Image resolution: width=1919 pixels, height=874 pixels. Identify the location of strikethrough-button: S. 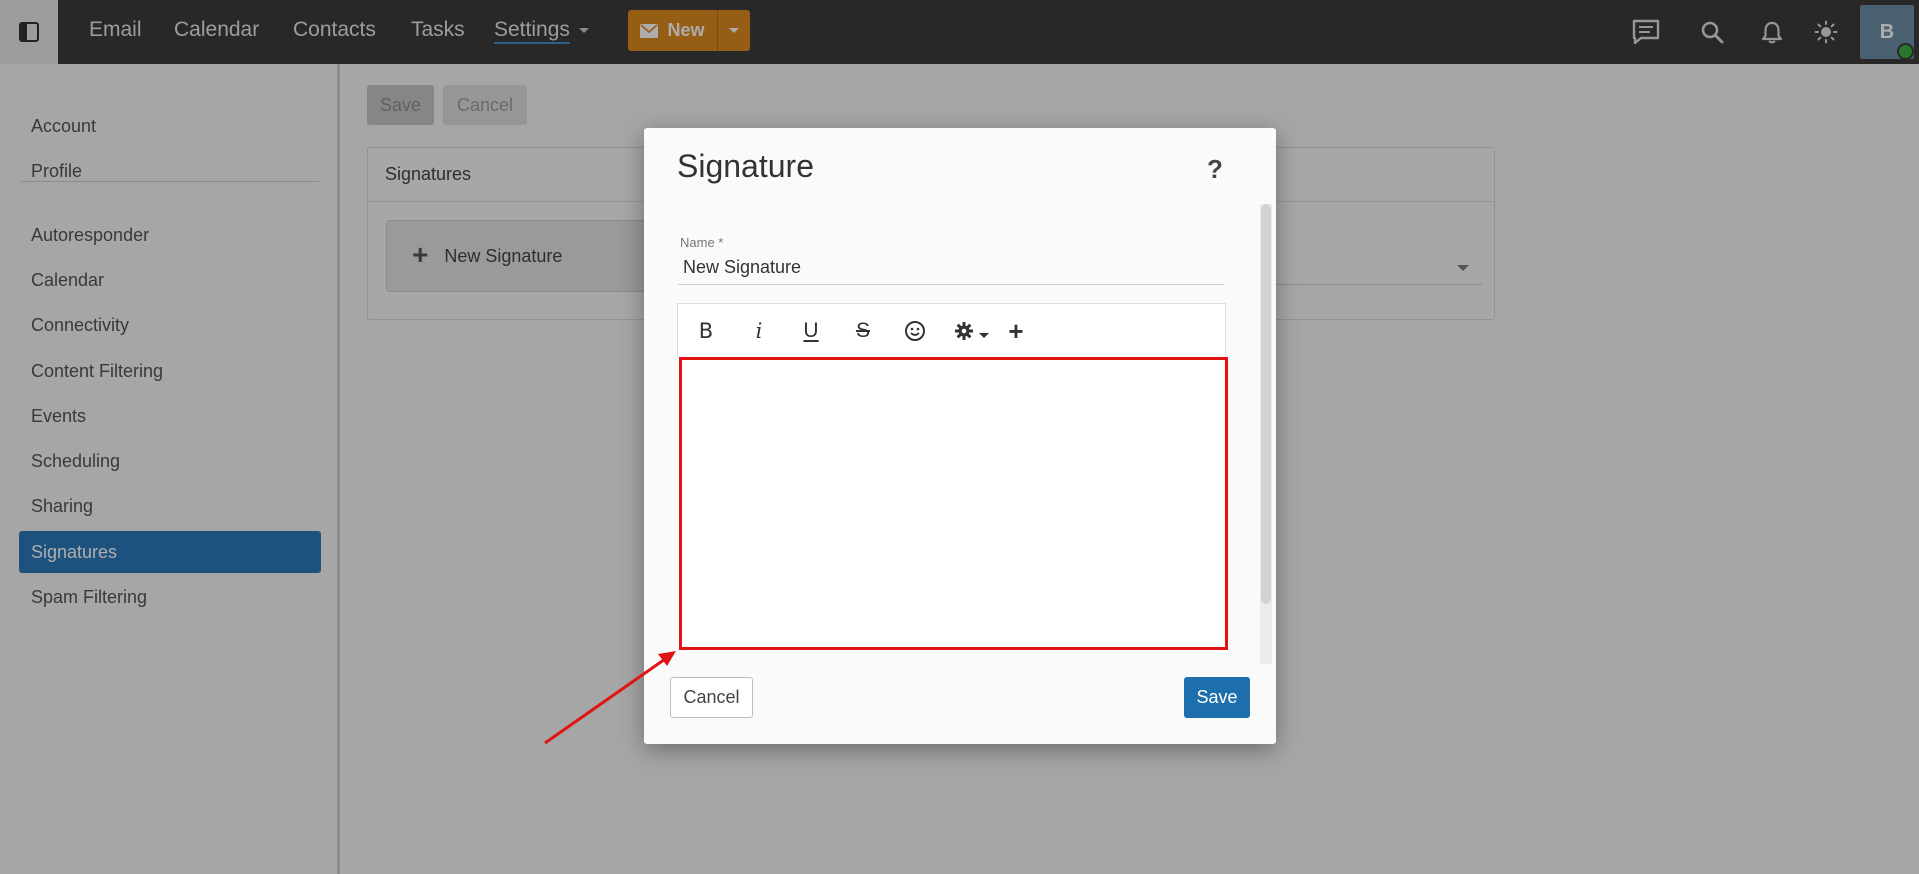
(863, 331).